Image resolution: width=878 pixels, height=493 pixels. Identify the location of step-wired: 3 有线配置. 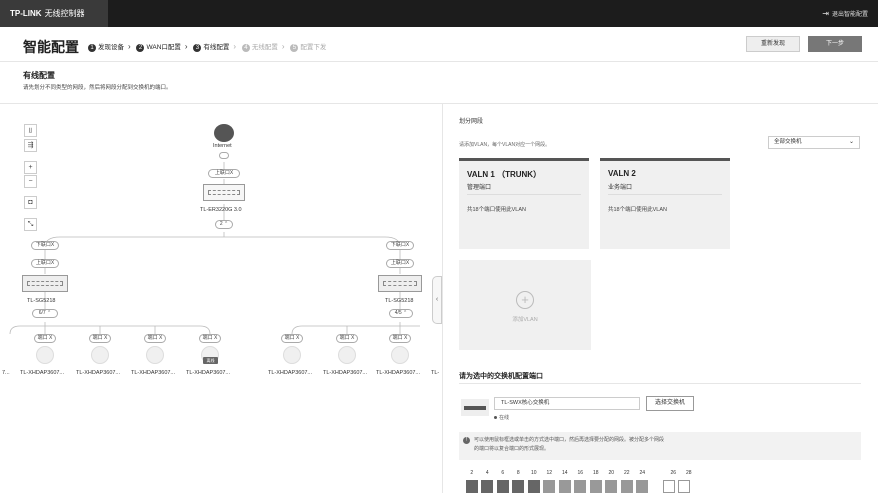
(211, 46).